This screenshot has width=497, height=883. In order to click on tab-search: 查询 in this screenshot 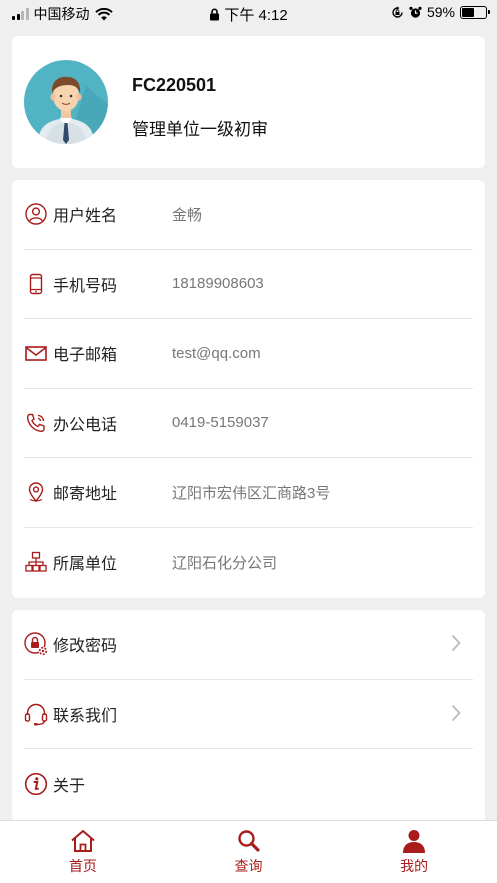, I will do `click(249, 852)`.